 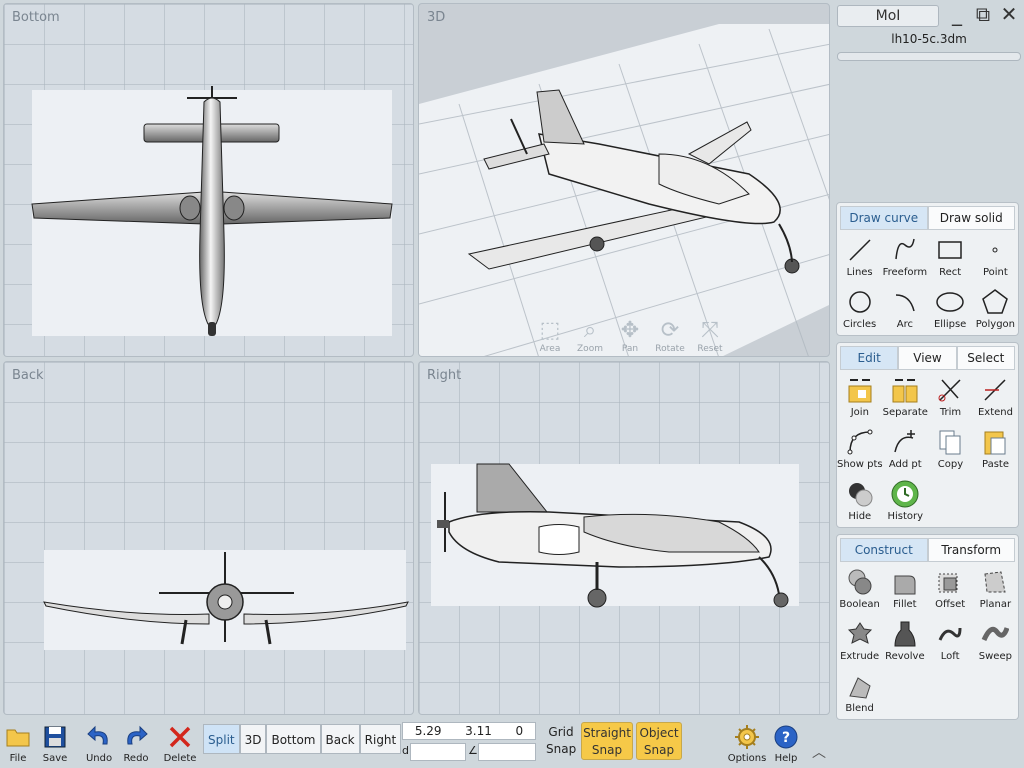 I want to click on folder-icon, so click(x=18, y=738).